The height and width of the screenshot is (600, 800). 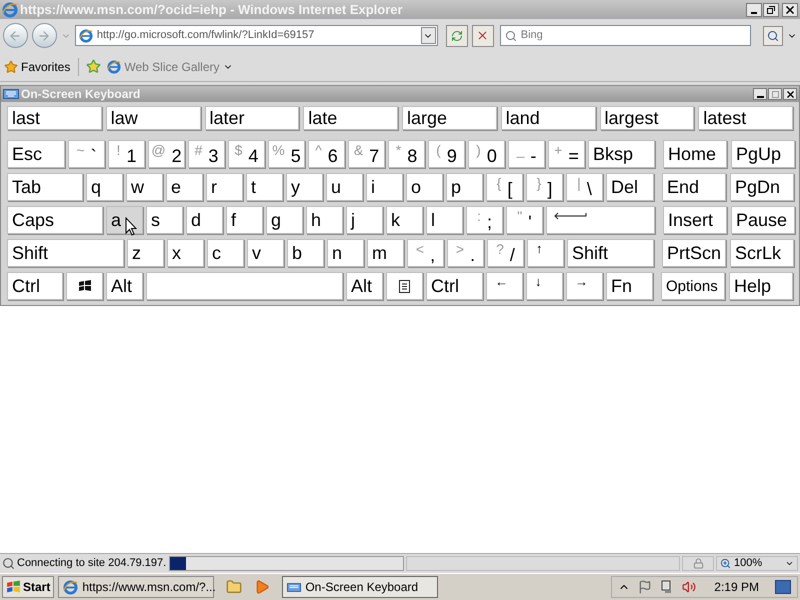 What do you see at coordinates (620, 35) in the screenshot?
I see `search-input: Bing` at bounding box center [620, 35].